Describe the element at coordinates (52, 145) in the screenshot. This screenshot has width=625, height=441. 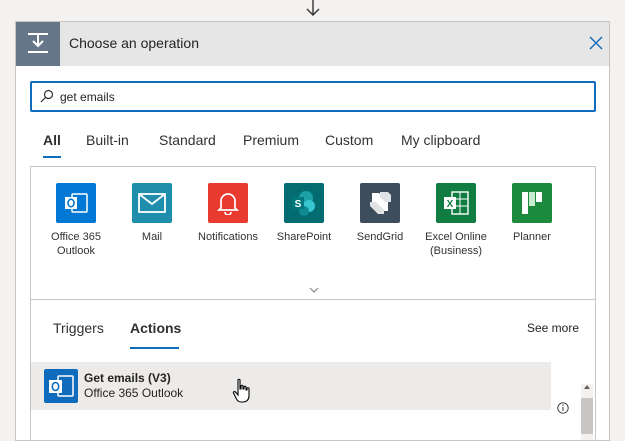
I see `tab-all: All` at that location.